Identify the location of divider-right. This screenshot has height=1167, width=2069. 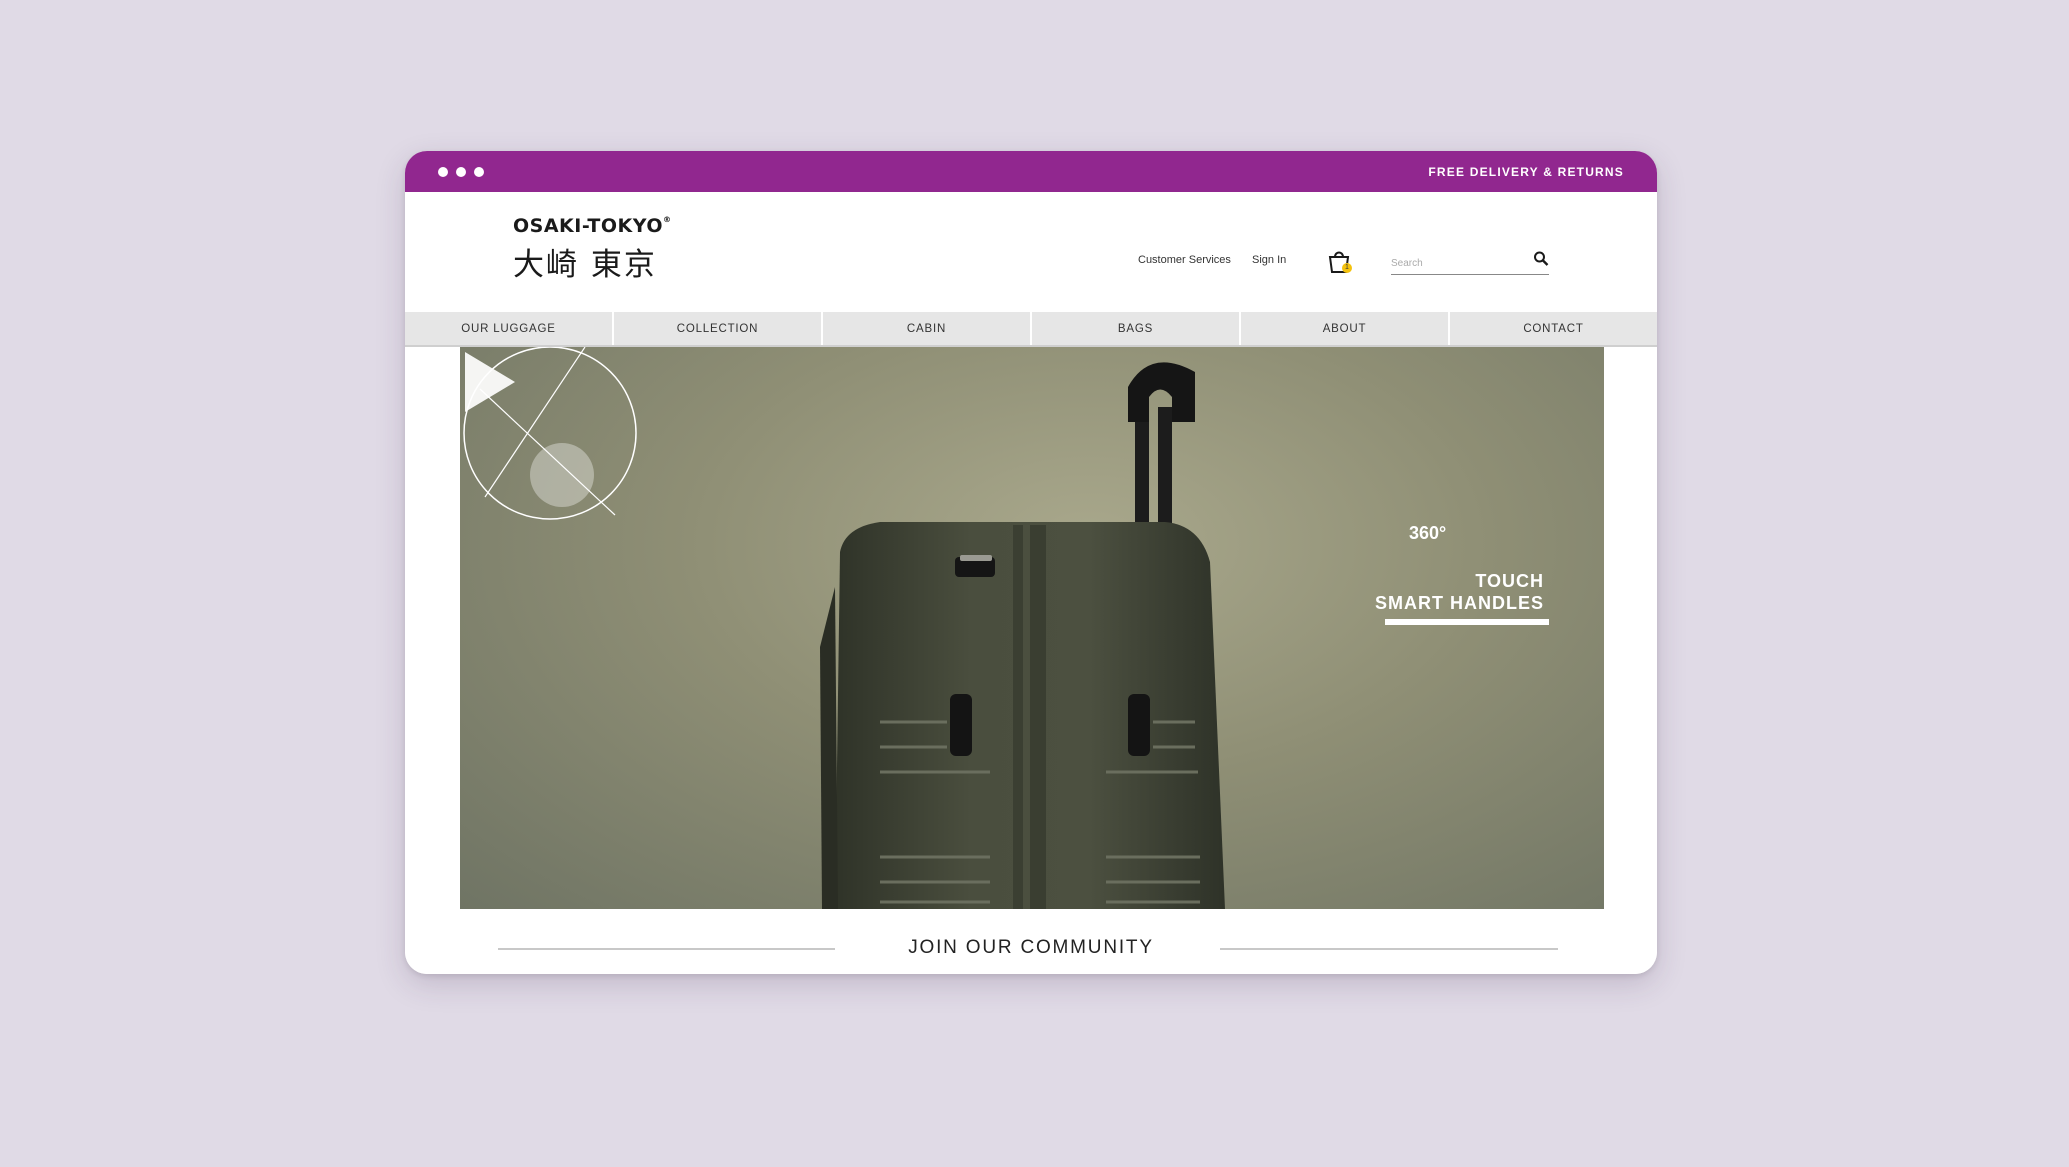
(1389, 949).